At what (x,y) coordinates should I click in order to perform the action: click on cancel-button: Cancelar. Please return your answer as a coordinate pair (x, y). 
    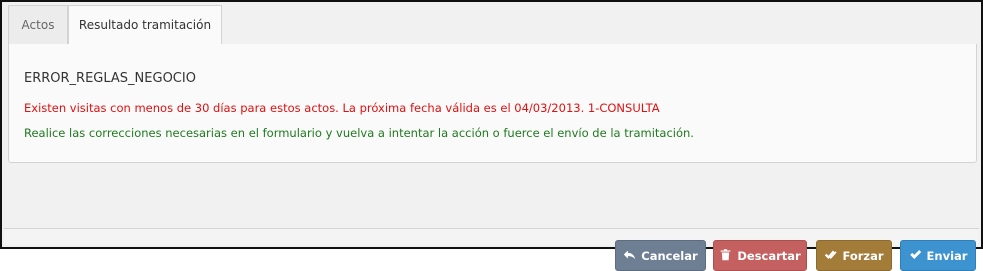
    Looking at the image, I should click on (660, 255).